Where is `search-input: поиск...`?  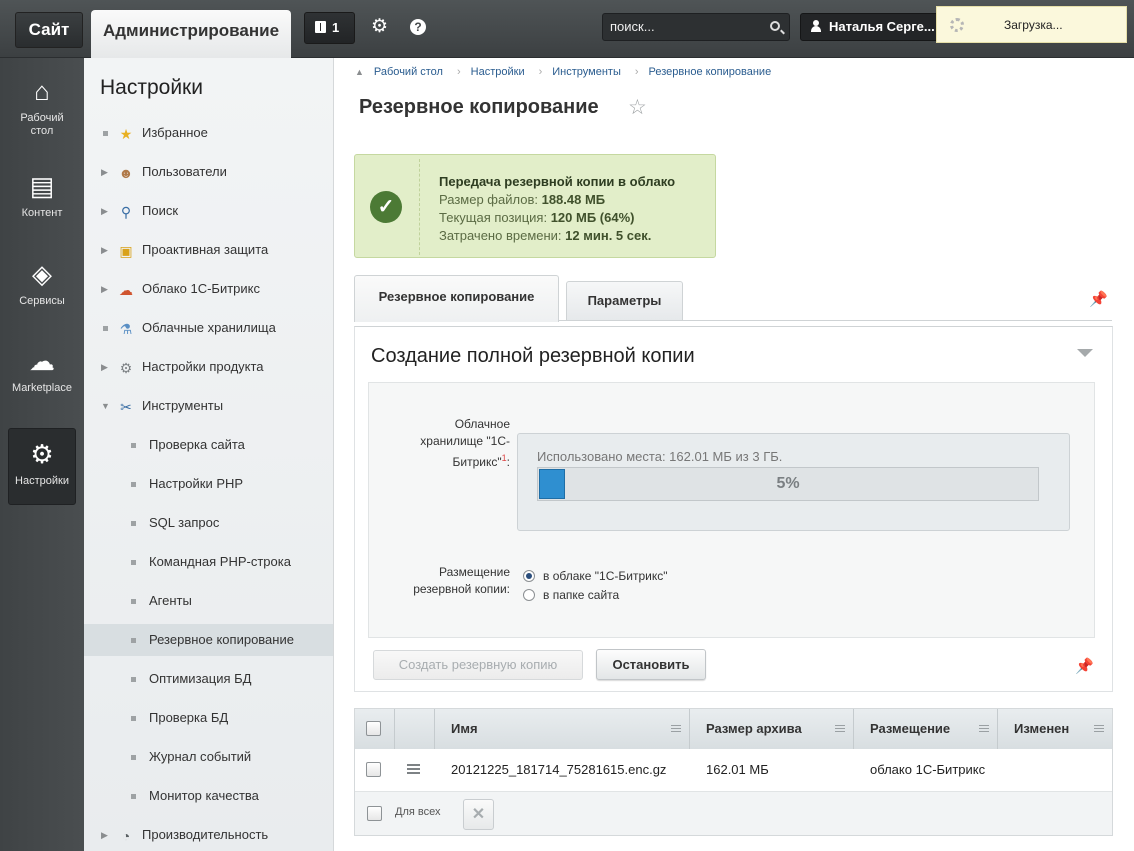
search-input: поиск... is located at coordinates (696, 27).